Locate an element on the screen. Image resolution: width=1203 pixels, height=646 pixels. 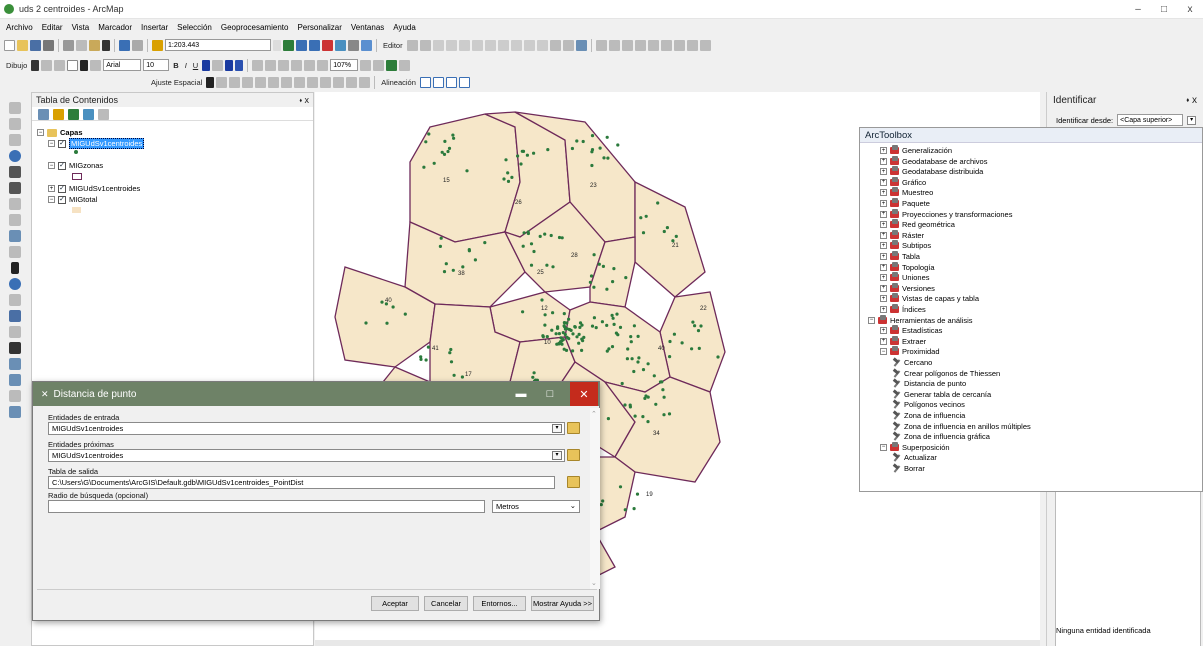
menu-insertar: Insertar is located at coordinates (154, 27).